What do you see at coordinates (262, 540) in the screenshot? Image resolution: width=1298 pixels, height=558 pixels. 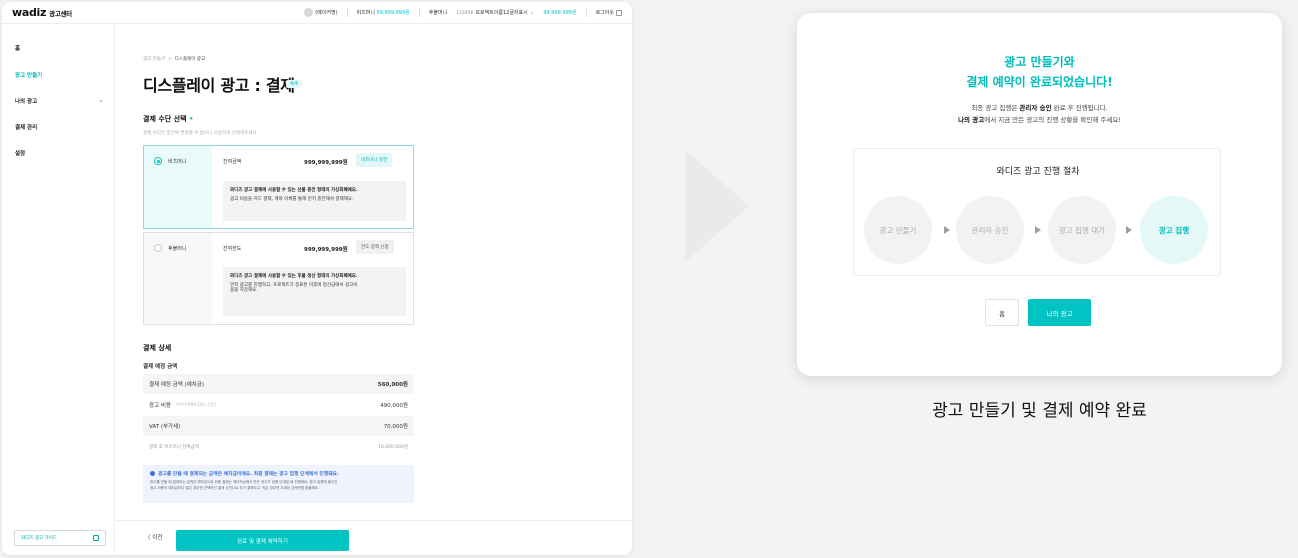 I see `submit-payment-button: 완료 및 결제 예약하기` at bounding box center [262, 540].